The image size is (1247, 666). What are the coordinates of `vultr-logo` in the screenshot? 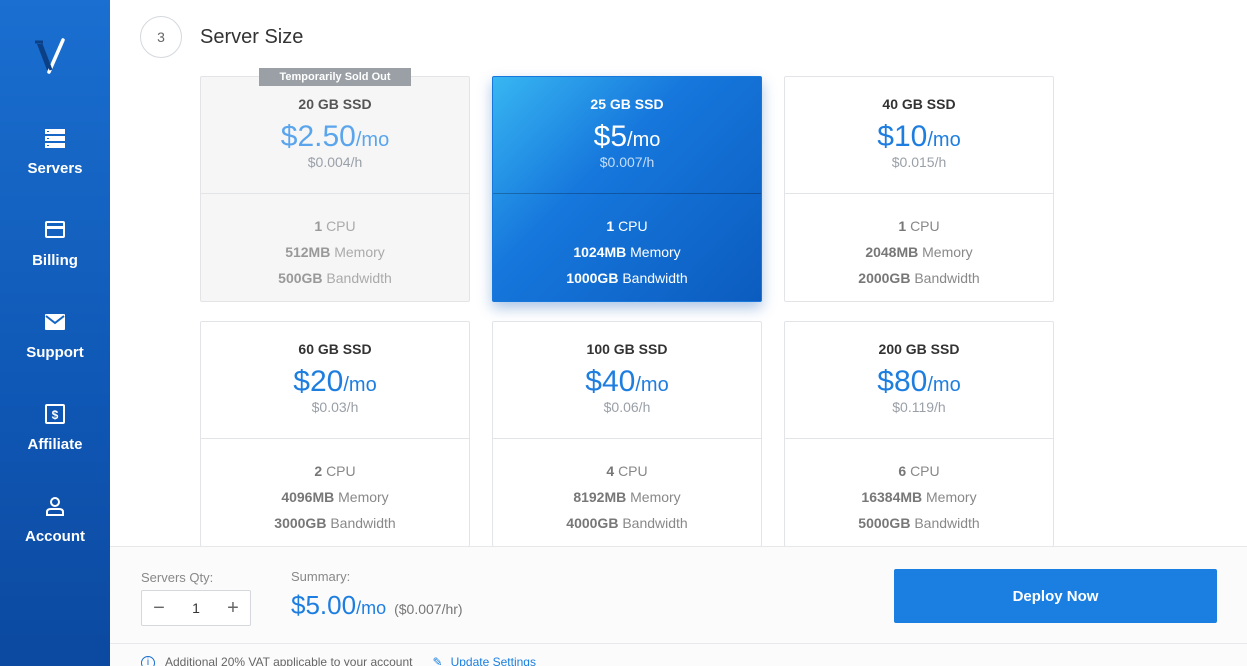 It's located at (55, 58).